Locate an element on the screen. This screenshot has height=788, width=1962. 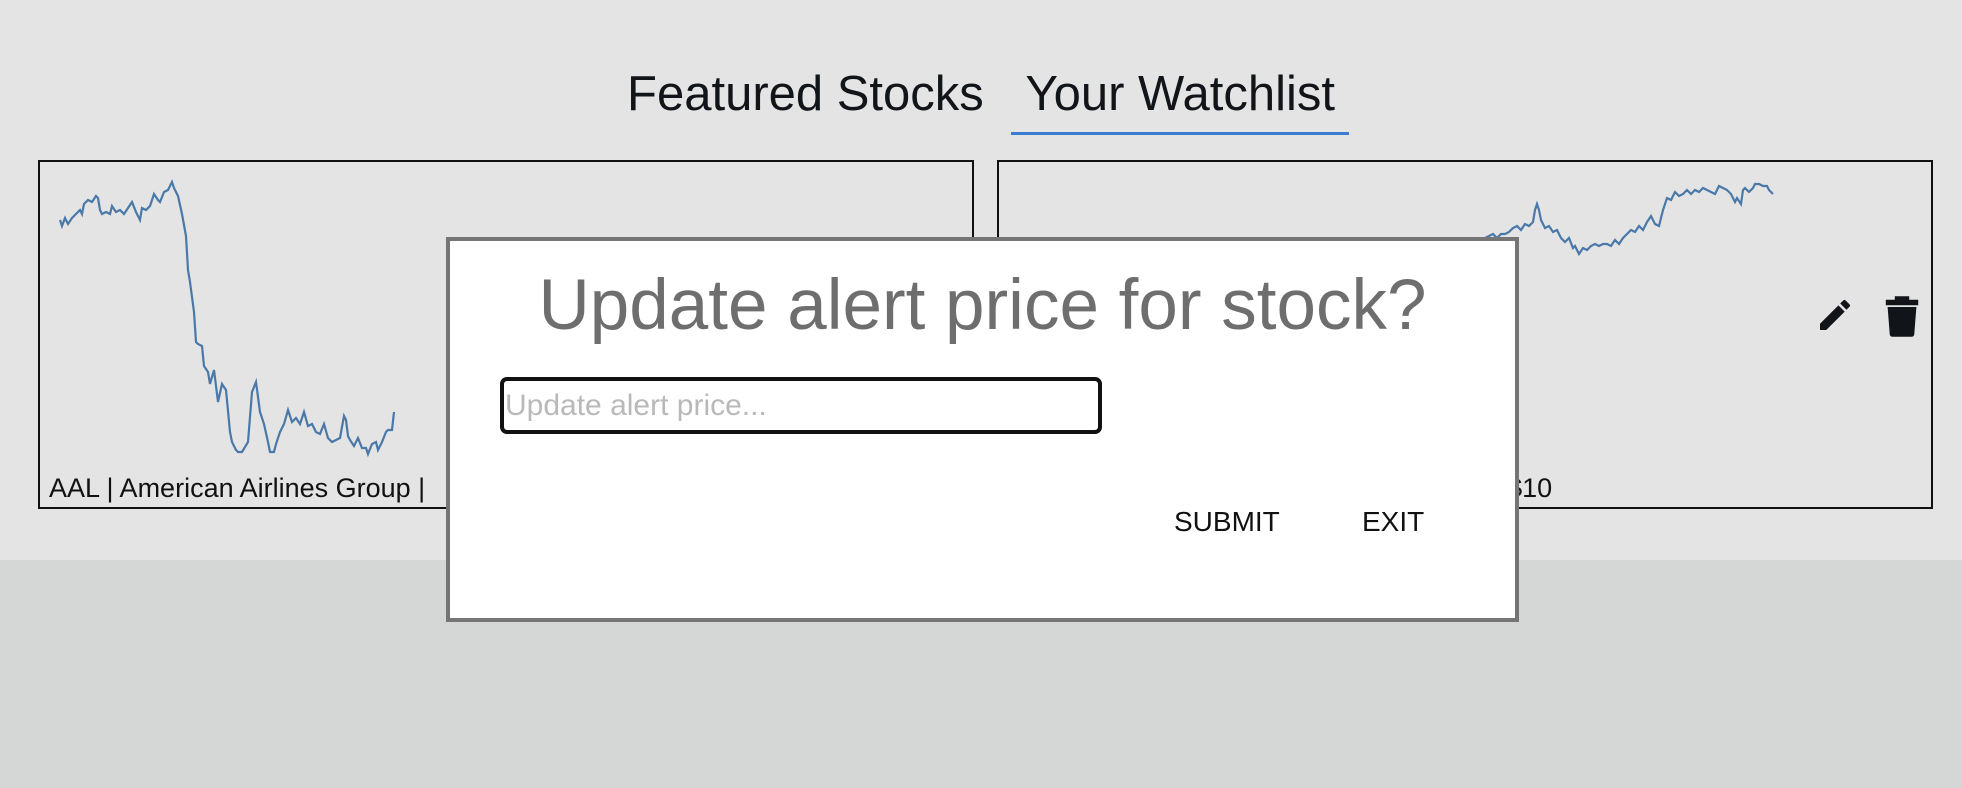
trash-icon is located at coordinates (1902, 316).